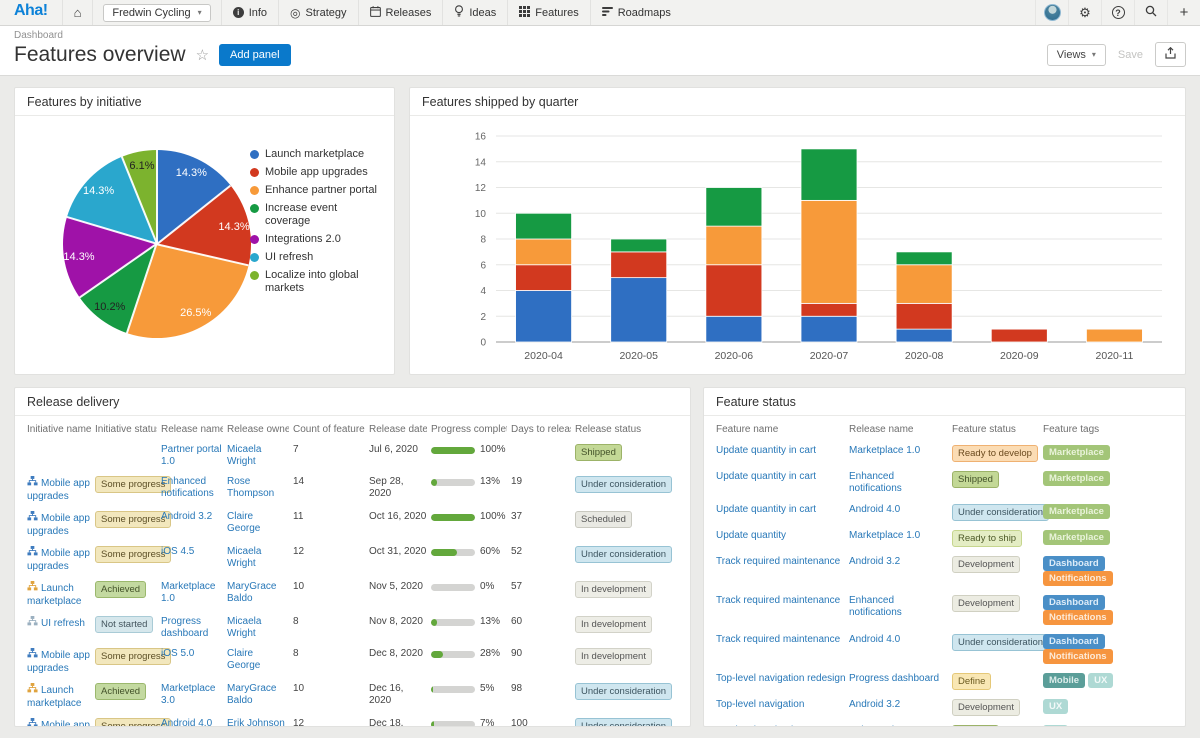  Describe the element at coordinates (188, 694) in the screenshot. I see `release-link: Marketplace 3.0` at that location.